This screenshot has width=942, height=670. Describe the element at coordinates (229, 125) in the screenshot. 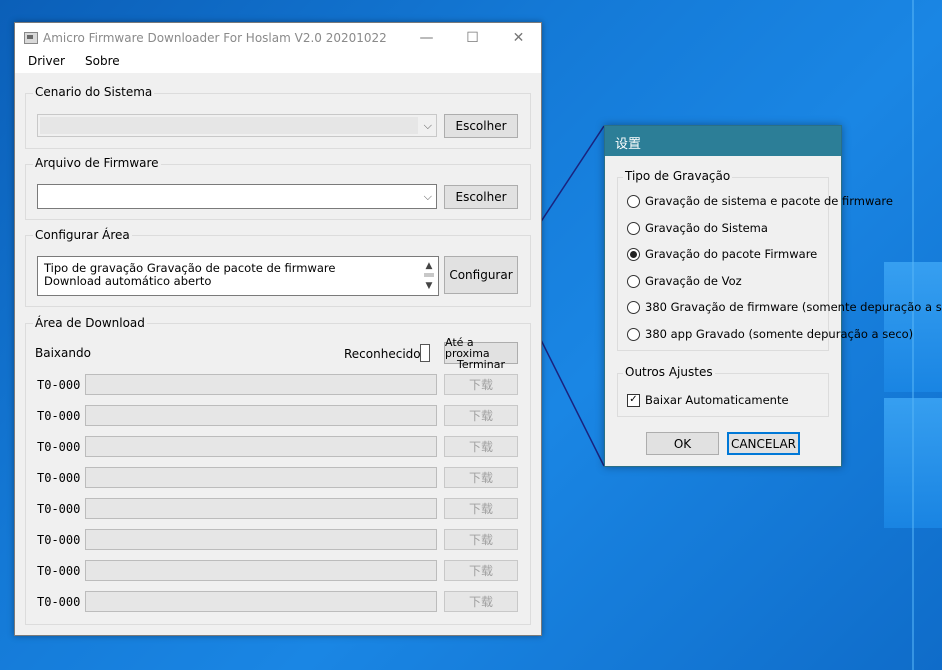

I see `system-scenario-value` at that location.